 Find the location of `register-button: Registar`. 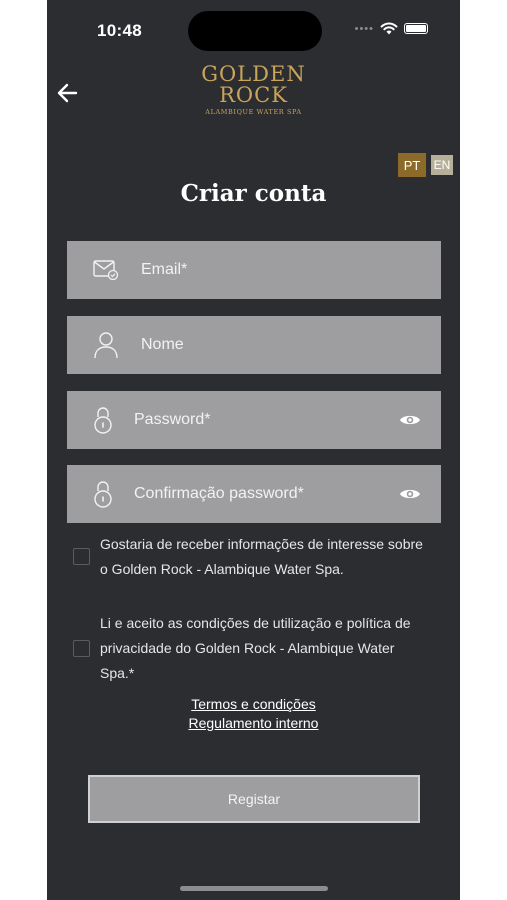

register-button: Registar is located at coordinates (254, 799).